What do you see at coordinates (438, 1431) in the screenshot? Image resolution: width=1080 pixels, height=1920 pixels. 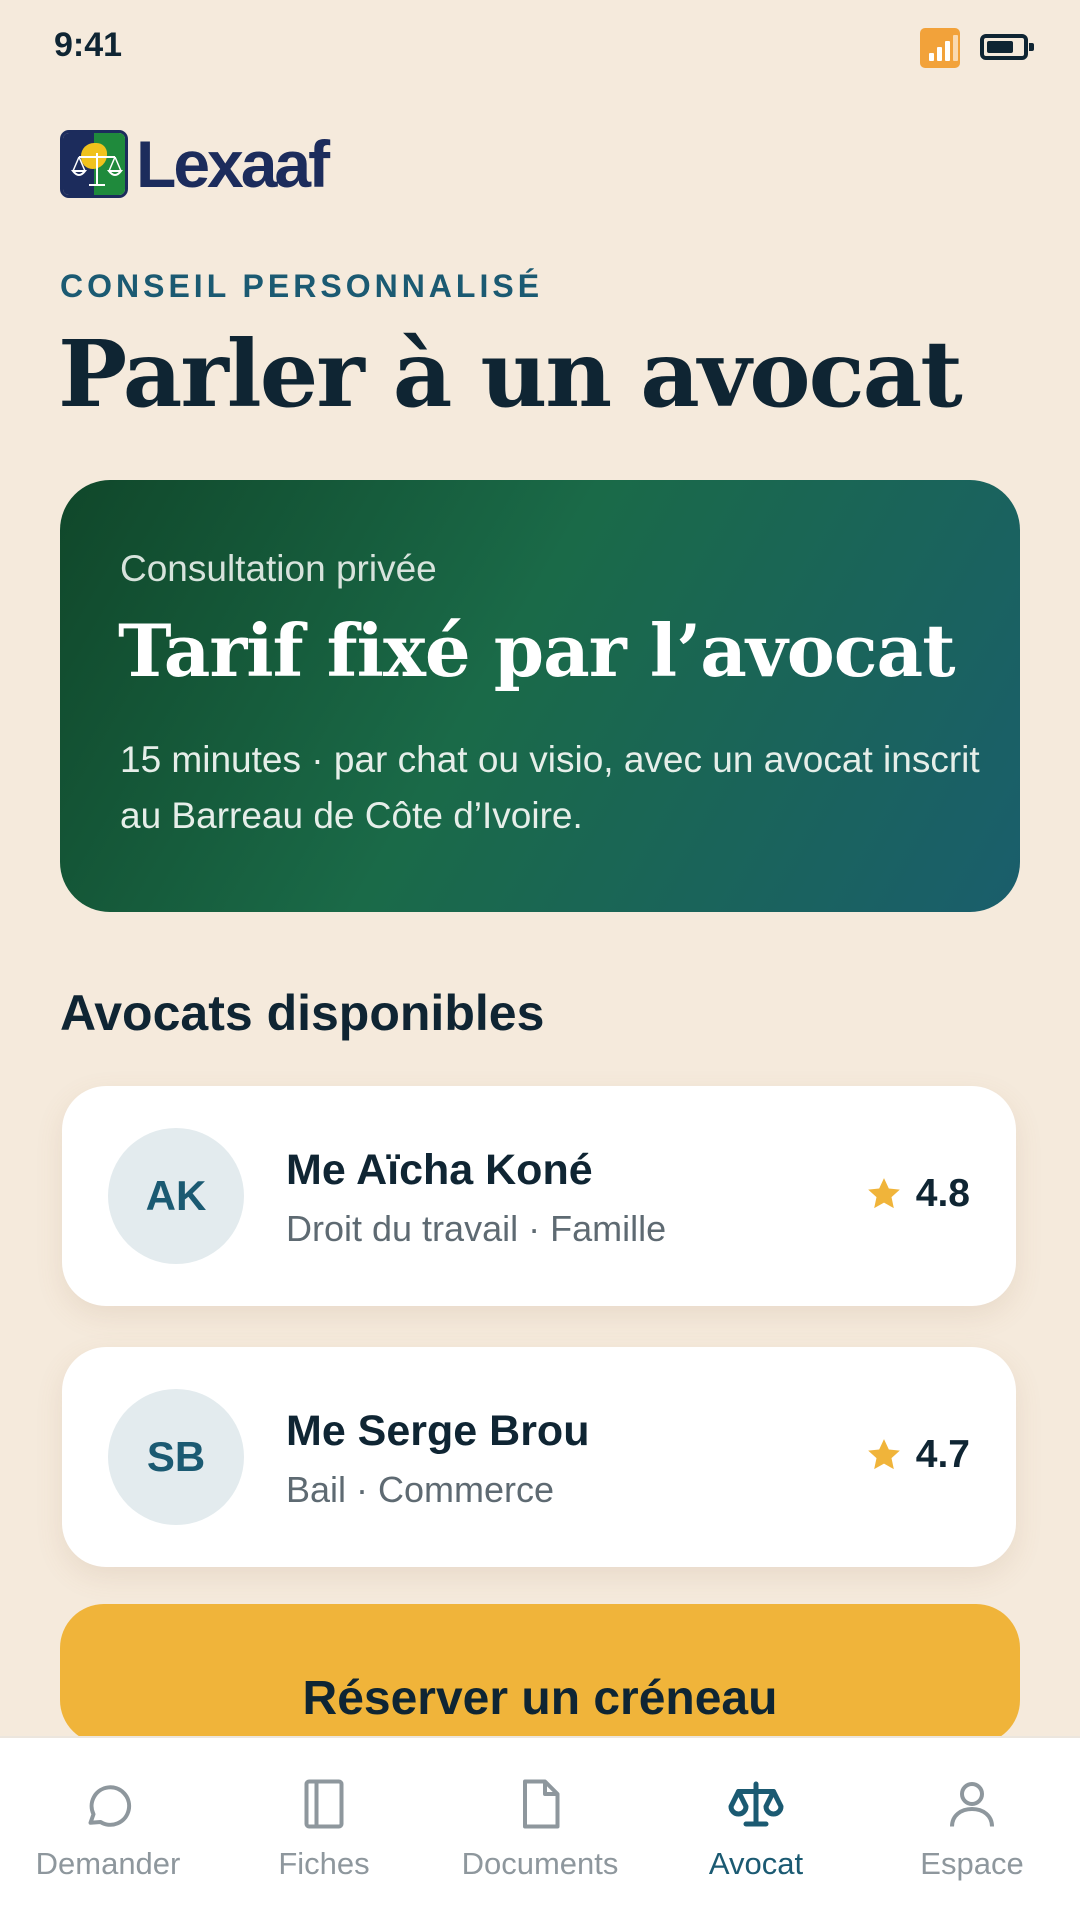 I see `lawyer-name: Me Serge Brou` at bounding box center [438, 1431].